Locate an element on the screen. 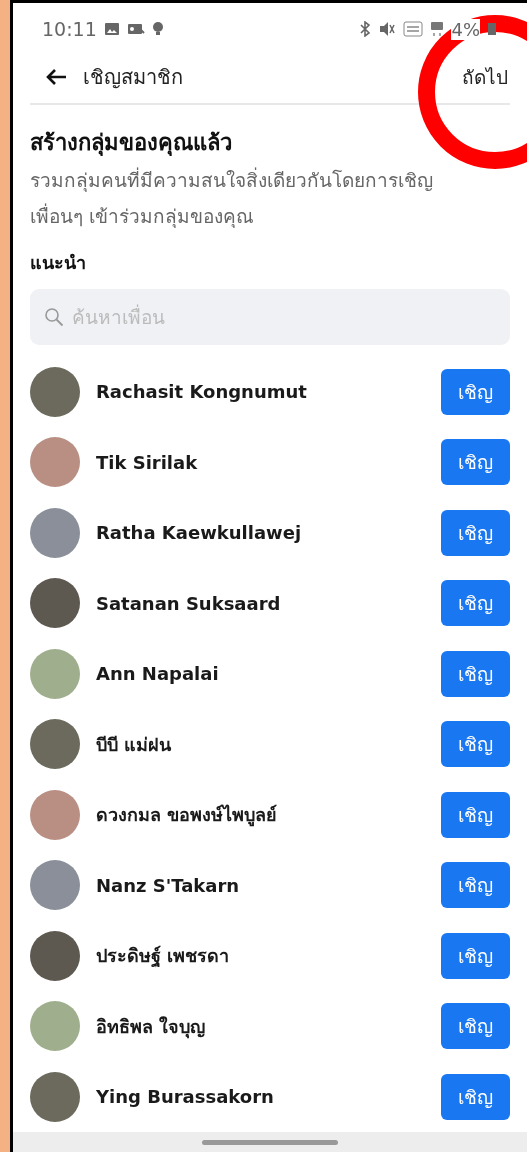  group-created-heading: สร้างกลุ่มของคุณแล้ว is located at coordinates (131, 143).